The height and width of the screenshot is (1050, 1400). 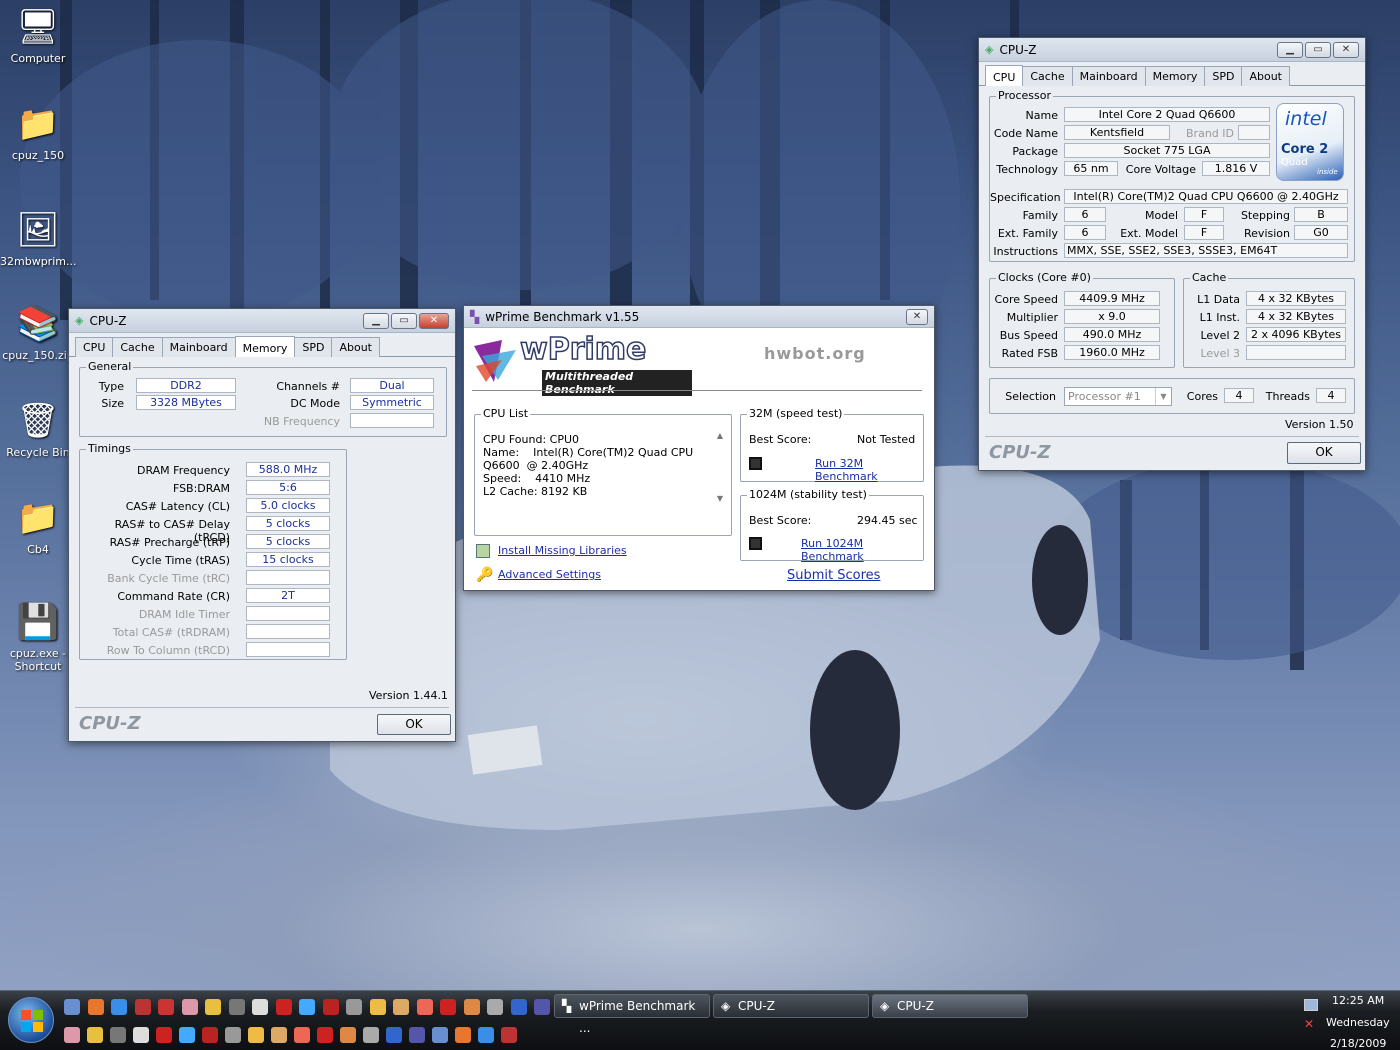 What do you see at coordinates (1172, 50) in the screenshot?
I see `cpuz-cpu-titlebar: ◈ CPU-Z ▁ ▭ ✕` at bounding box center [1172, 50].